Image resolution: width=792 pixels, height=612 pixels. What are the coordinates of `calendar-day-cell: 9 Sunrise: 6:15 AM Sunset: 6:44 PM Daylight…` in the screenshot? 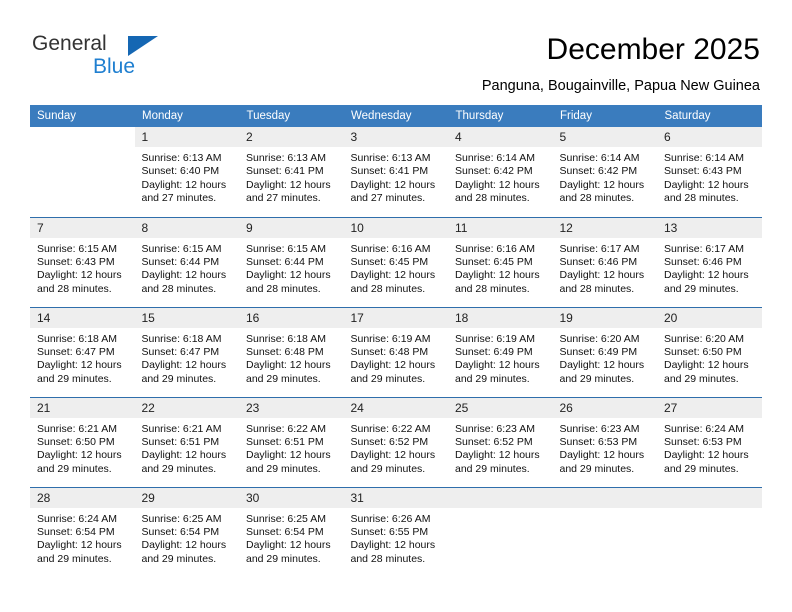 It's located at (291, 261).